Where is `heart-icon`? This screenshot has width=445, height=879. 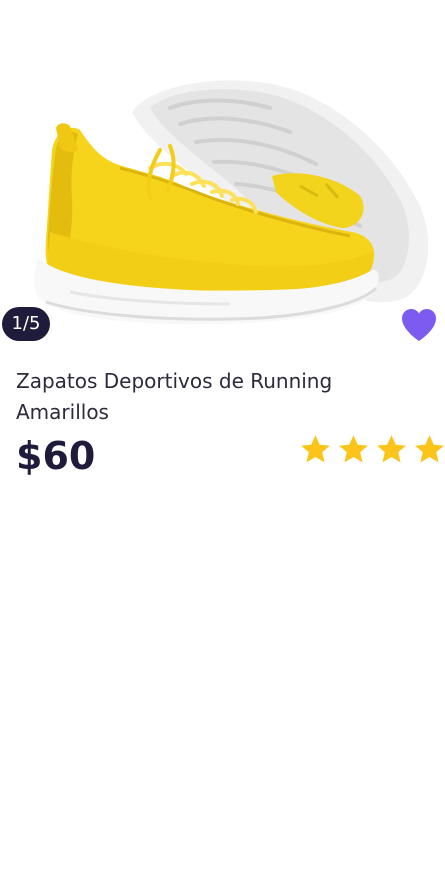 heart-icon is located at coordinates (419, 325).